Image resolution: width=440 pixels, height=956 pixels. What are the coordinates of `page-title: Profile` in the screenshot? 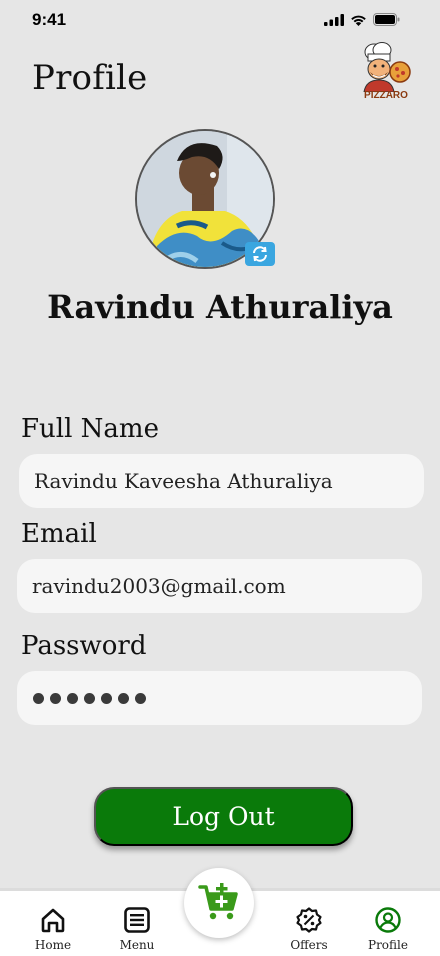 It's located at (90, 78).